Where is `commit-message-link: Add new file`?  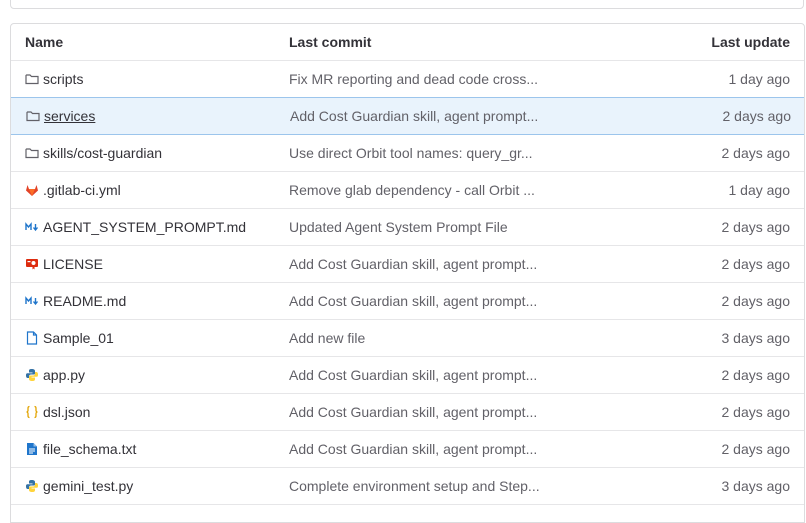
commit-message-link: Add new file is located at coordinates (327, 338).